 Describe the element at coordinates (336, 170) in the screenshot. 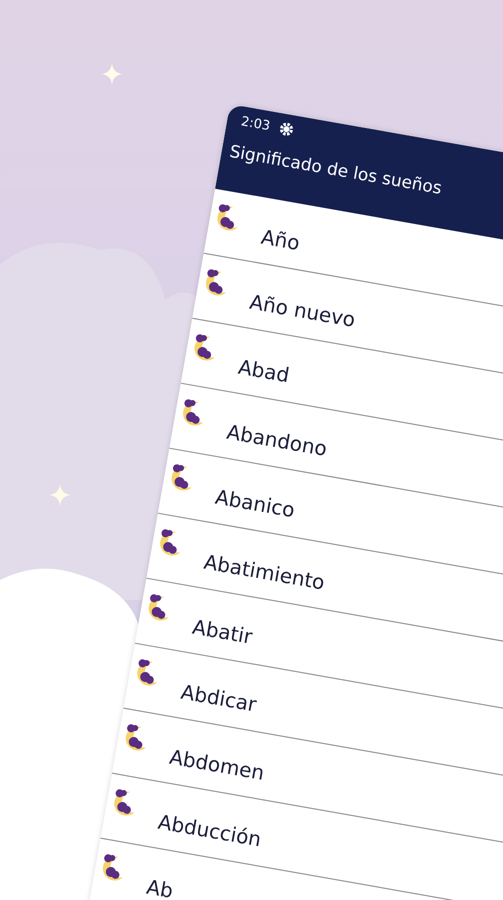

I see `app-title: Significado de los sueños` at that location.